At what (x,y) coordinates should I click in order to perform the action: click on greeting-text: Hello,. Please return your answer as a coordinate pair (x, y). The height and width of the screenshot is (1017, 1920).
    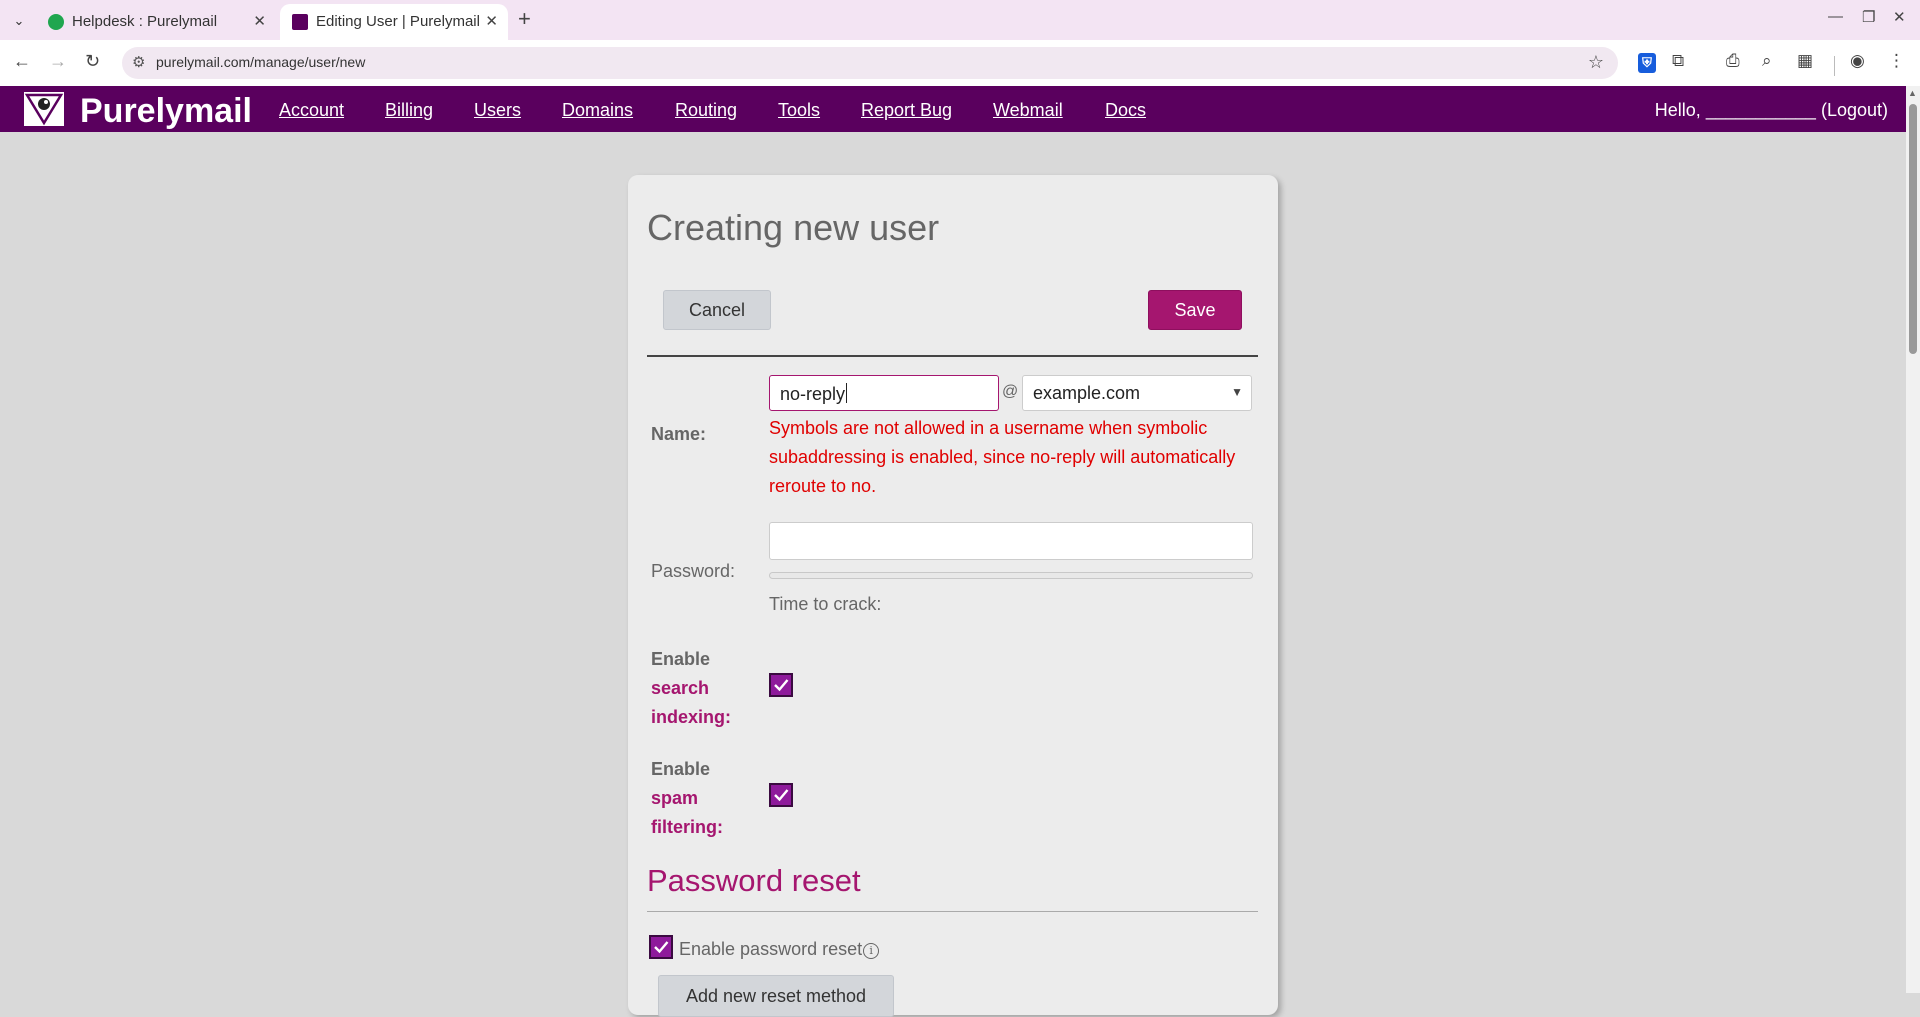
    Looking at the image, I should click on (1677, 110).